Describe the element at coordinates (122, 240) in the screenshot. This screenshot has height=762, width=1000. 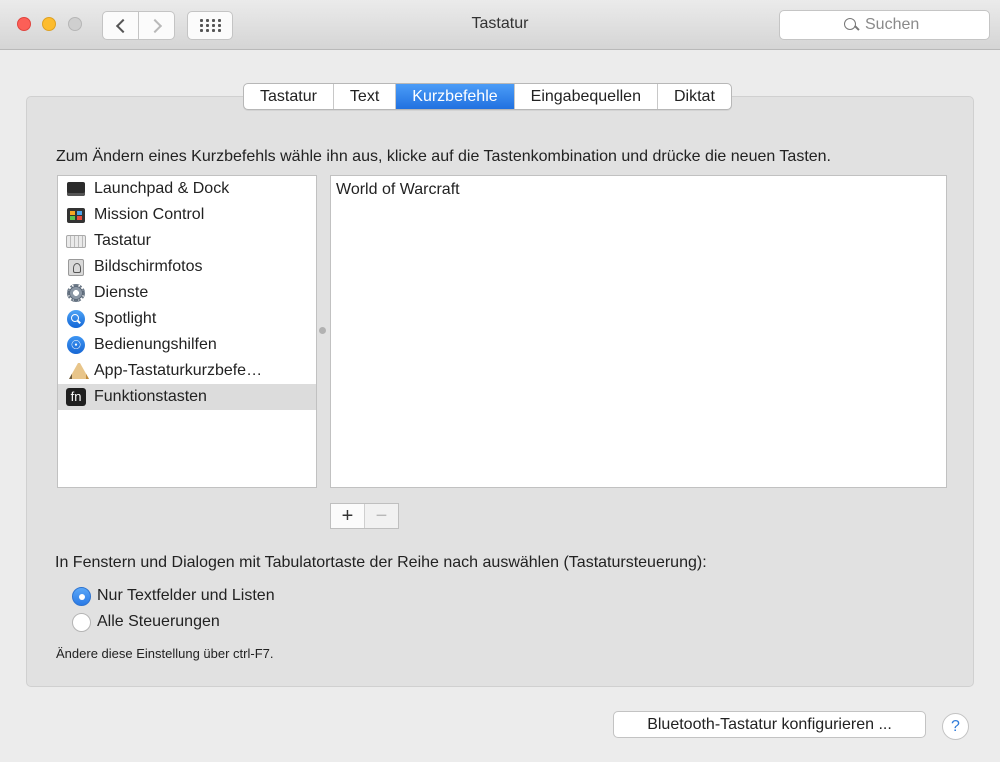
I see `category-label: Tastatur` at that location.